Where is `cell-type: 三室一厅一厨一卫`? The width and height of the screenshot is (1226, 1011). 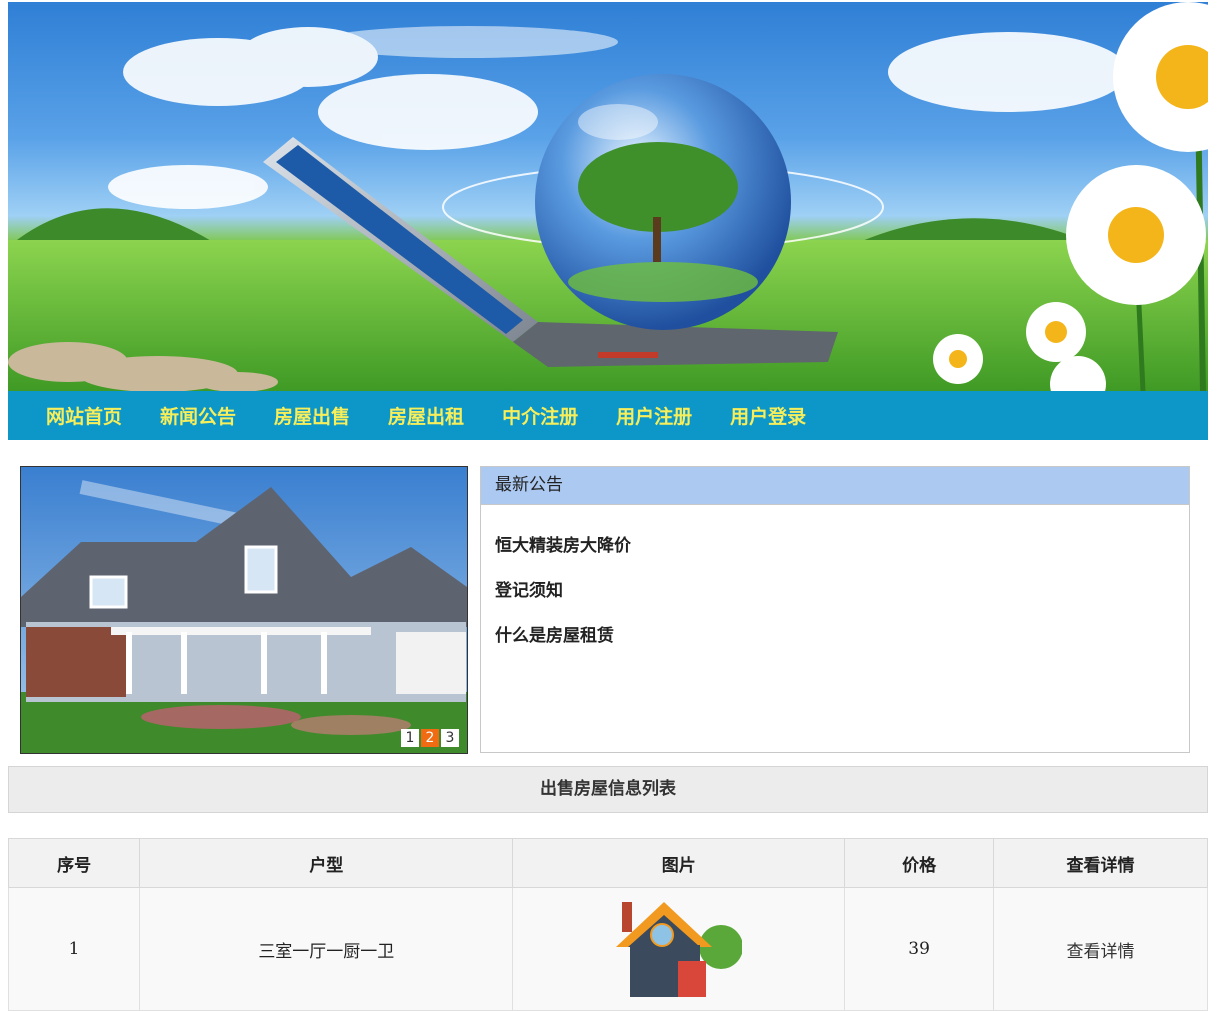 cell-type: 三室一厅一厨一卫 is located at coordinates (326, 949).